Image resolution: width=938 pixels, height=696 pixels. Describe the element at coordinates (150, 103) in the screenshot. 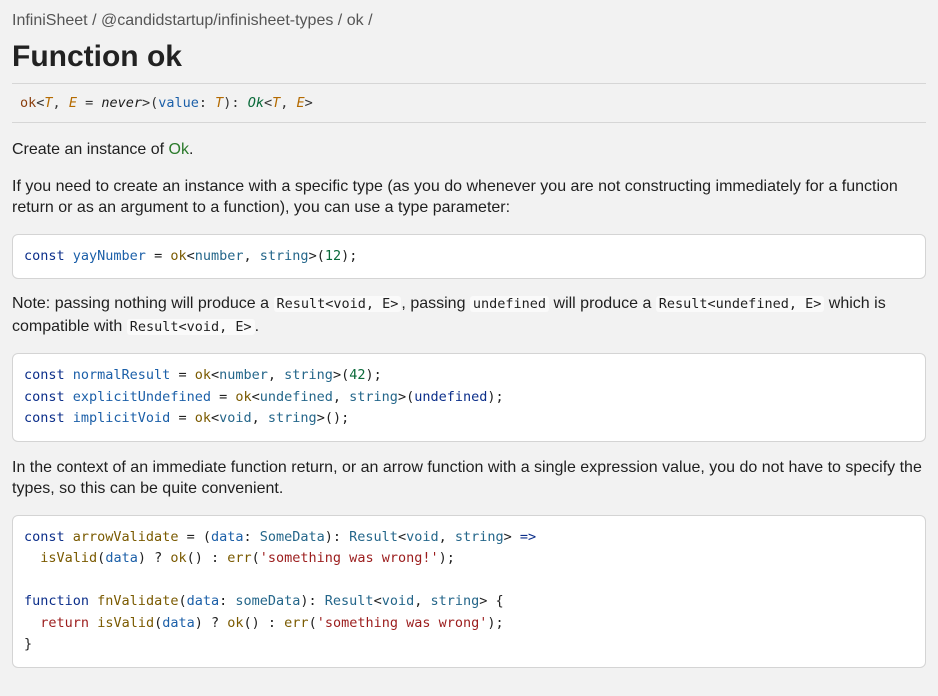

I see `code-token: >(` at that location.